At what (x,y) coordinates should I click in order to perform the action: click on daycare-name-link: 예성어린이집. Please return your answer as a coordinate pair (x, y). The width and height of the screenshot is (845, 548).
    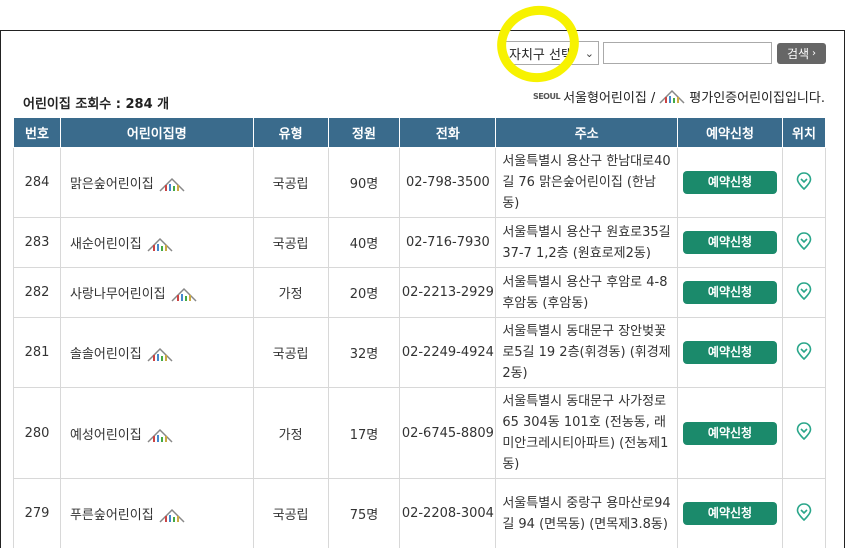
    Looking at the image, I should click on (106, 435).